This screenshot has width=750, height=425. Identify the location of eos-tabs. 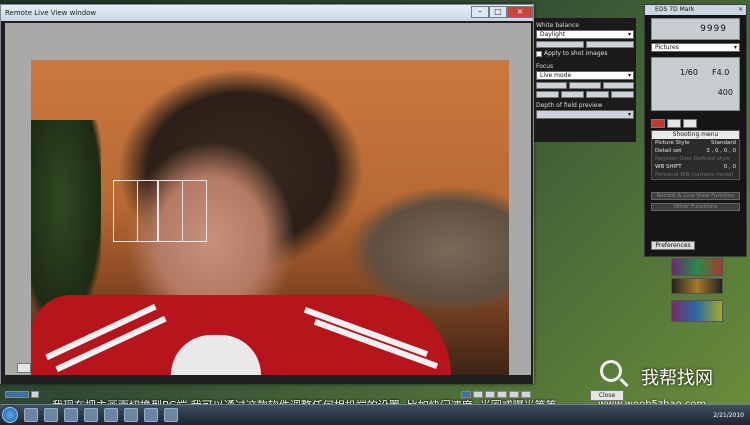
(695, 123).